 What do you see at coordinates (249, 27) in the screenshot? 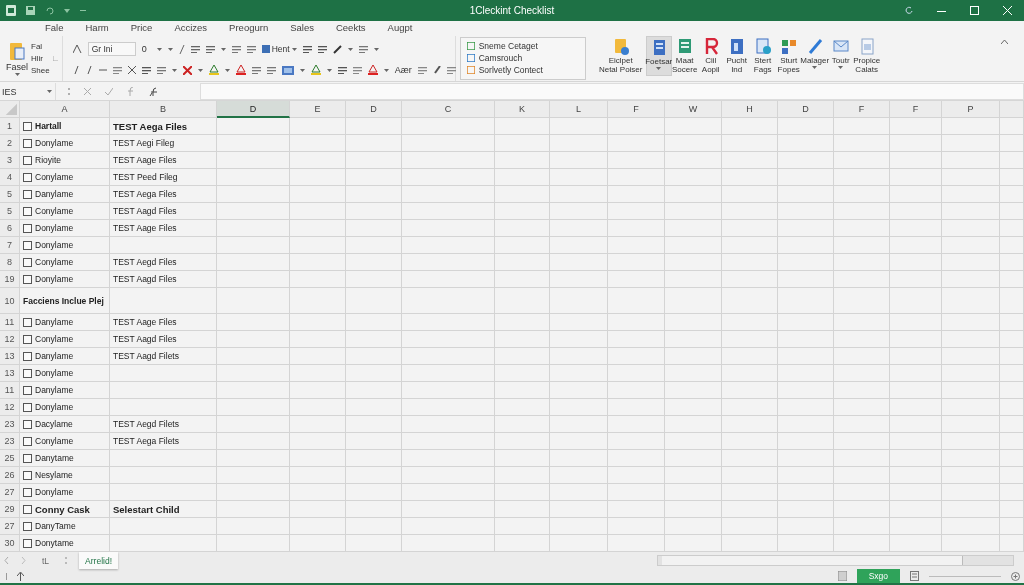
I see `menu-tab: Preogurn` at bounding box center [249, 27].